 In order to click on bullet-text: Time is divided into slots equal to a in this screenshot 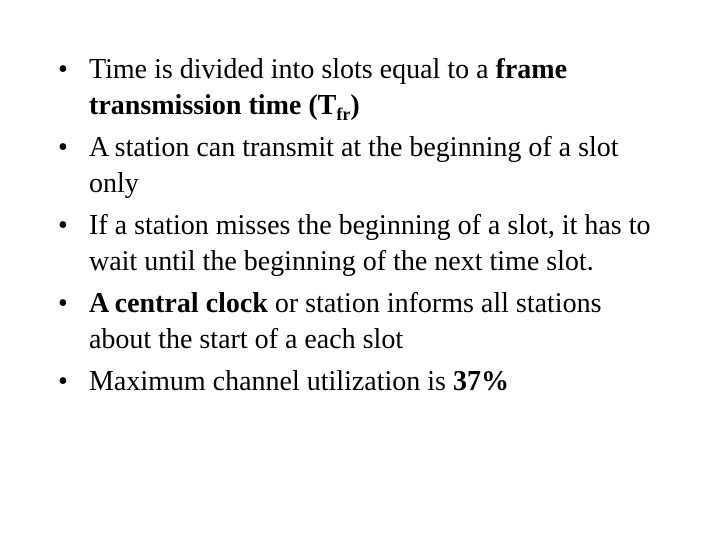, I will do `click(292, 69)`.